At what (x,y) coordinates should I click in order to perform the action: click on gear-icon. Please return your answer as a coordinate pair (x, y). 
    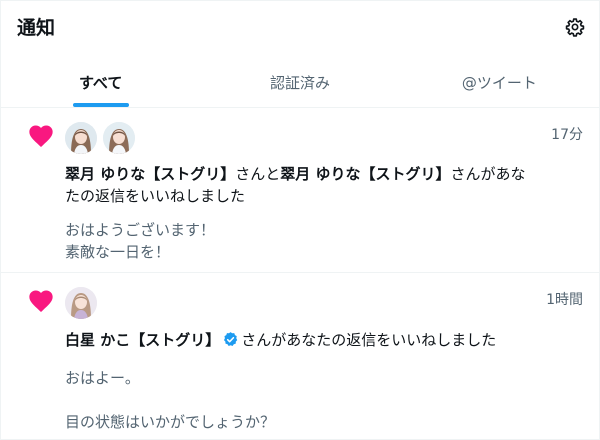
    Looking at the image, I should click on (575, 27).